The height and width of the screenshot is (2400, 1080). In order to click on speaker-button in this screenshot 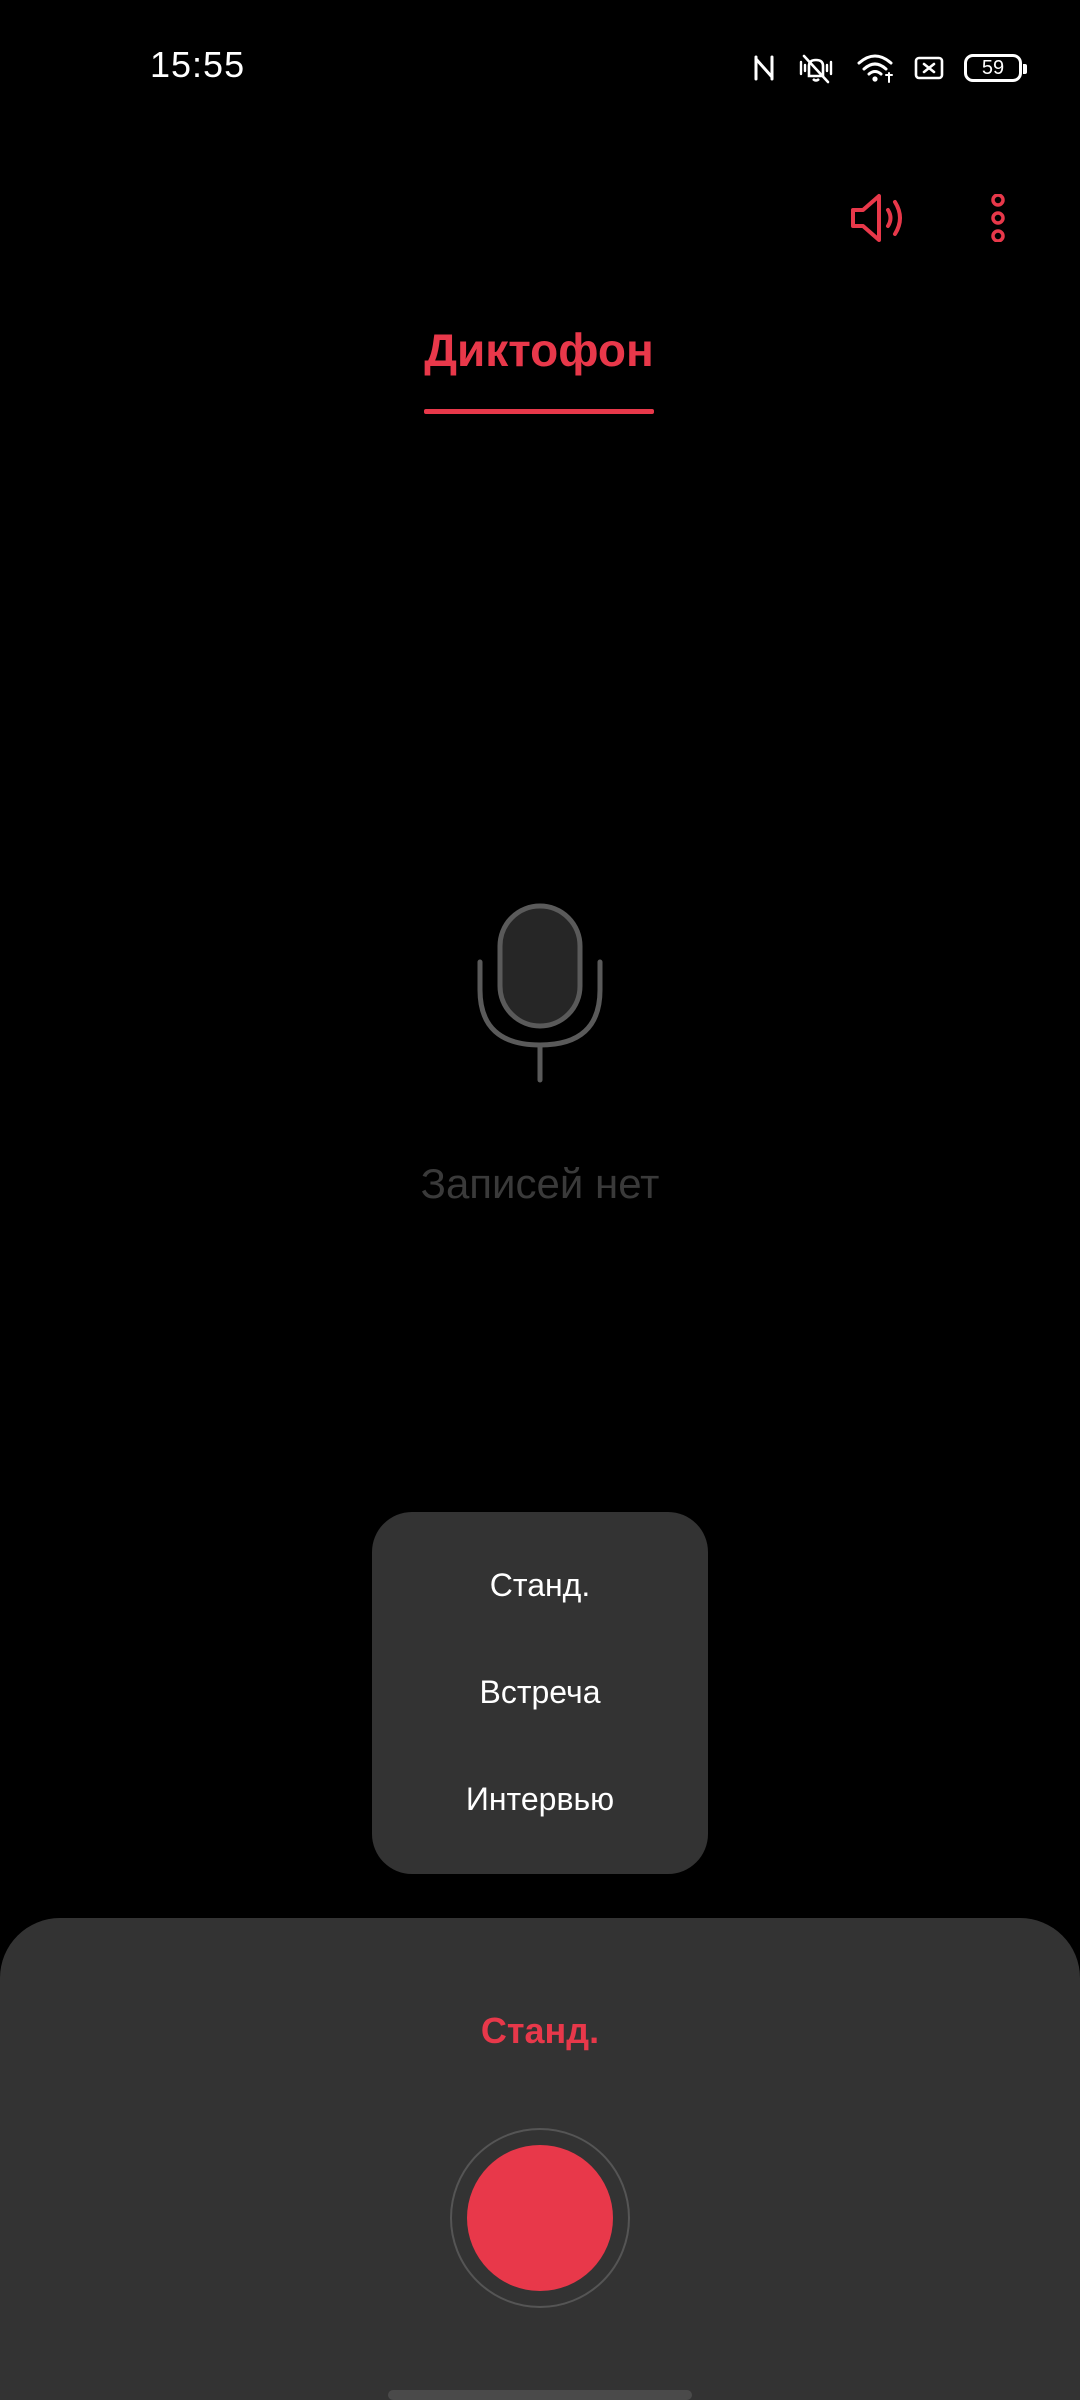, I will do `click(878, 220)`.